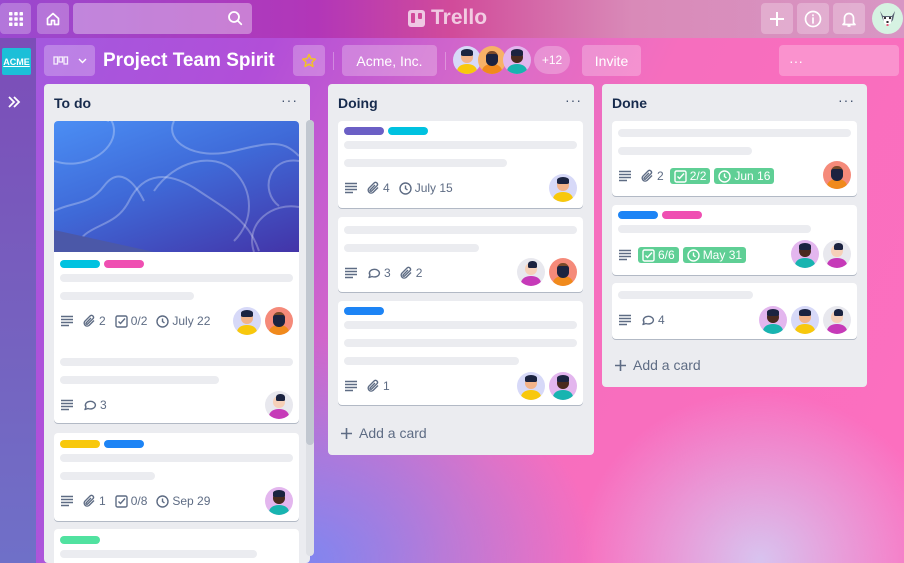  Describe the element at coordinates (839, 60) in the screenshot. I see `board-menu-button: ···` at that location.